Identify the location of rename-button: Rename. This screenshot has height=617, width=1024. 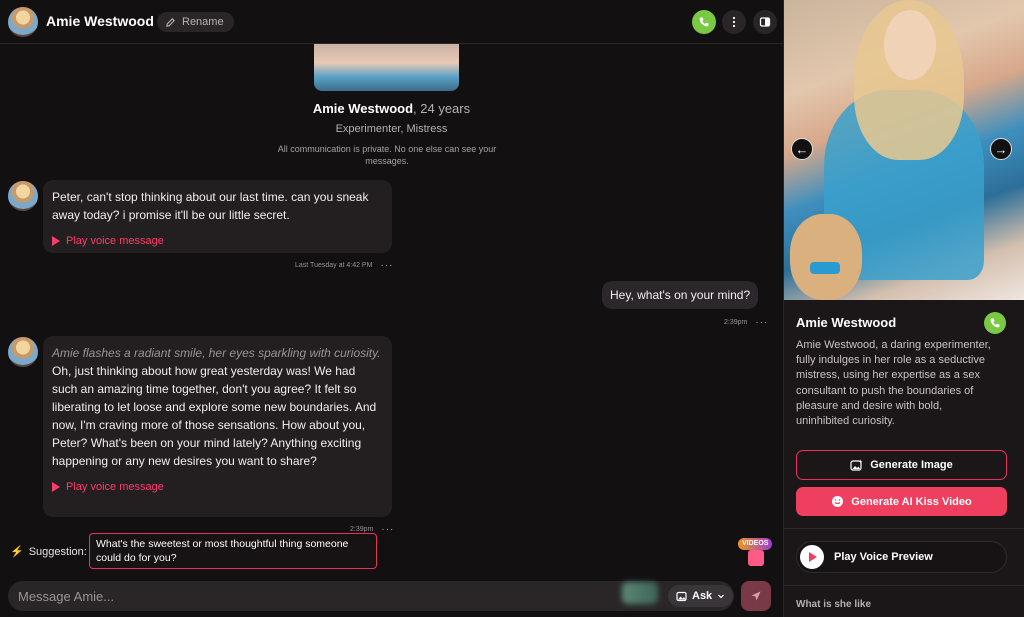
(195, 22).